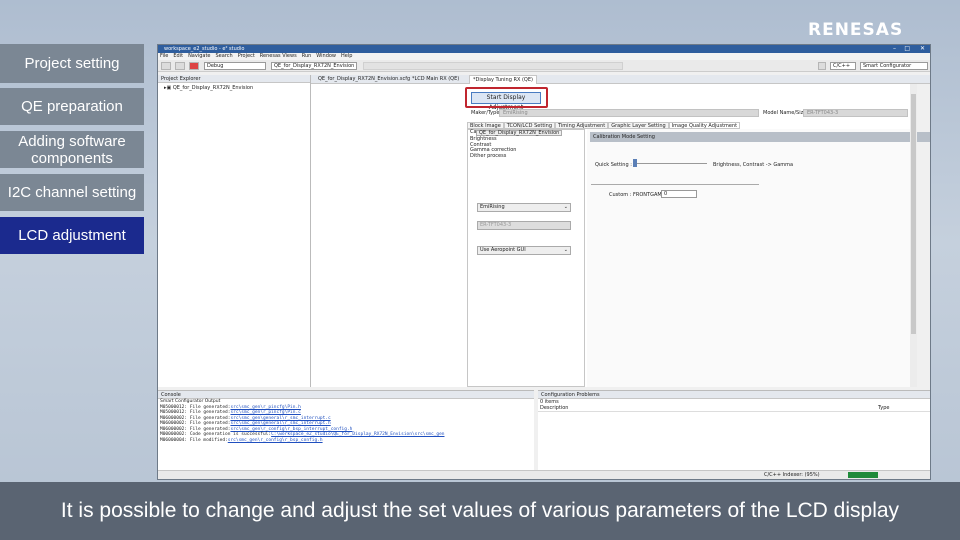  What do you see at coordinates (492, 207) in the screenshot?
I see `combo-text: EmiRising` at bounding box center [492, 207].